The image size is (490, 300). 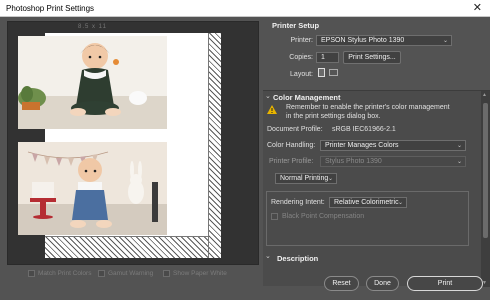 I want to click on rendering-intent-select: Relative Colorimetric ⌄, so click(x=368, y=202).